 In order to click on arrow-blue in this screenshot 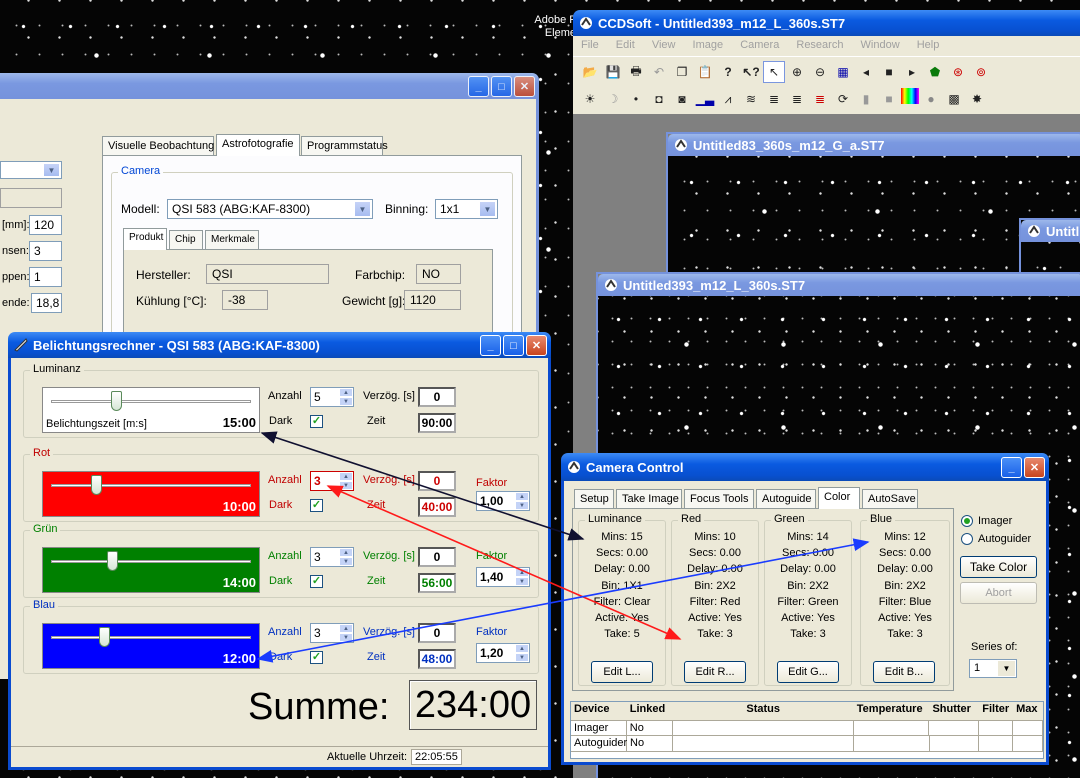, I will do `click(563, 600)`.